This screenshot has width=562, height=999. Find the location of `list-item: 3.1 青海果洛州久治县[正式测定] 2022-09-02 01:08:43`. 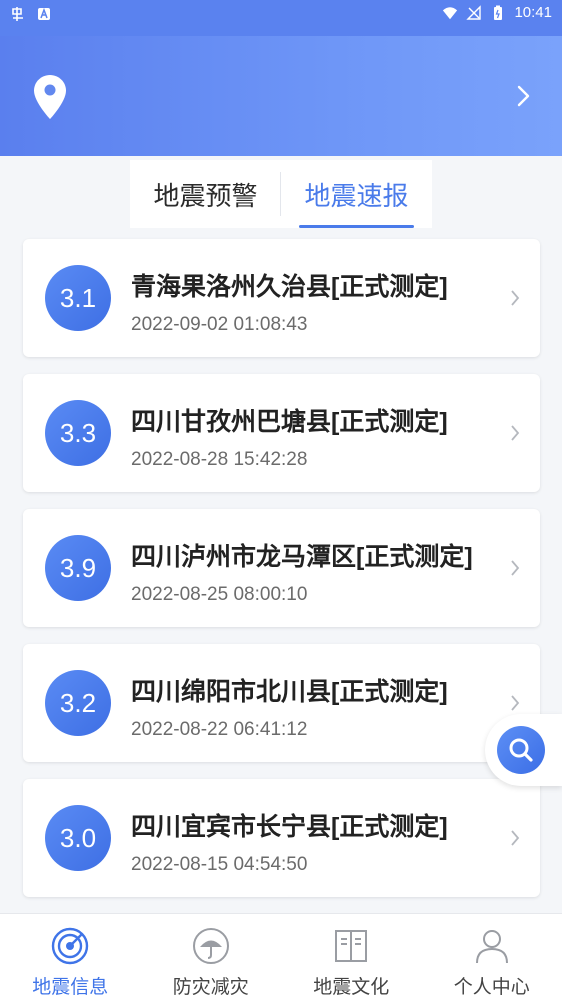

list-item: 3.1 青海果洛州久治县[正式测定] 2022-09-02 01:08:43 is located at coordinates (281, 298).